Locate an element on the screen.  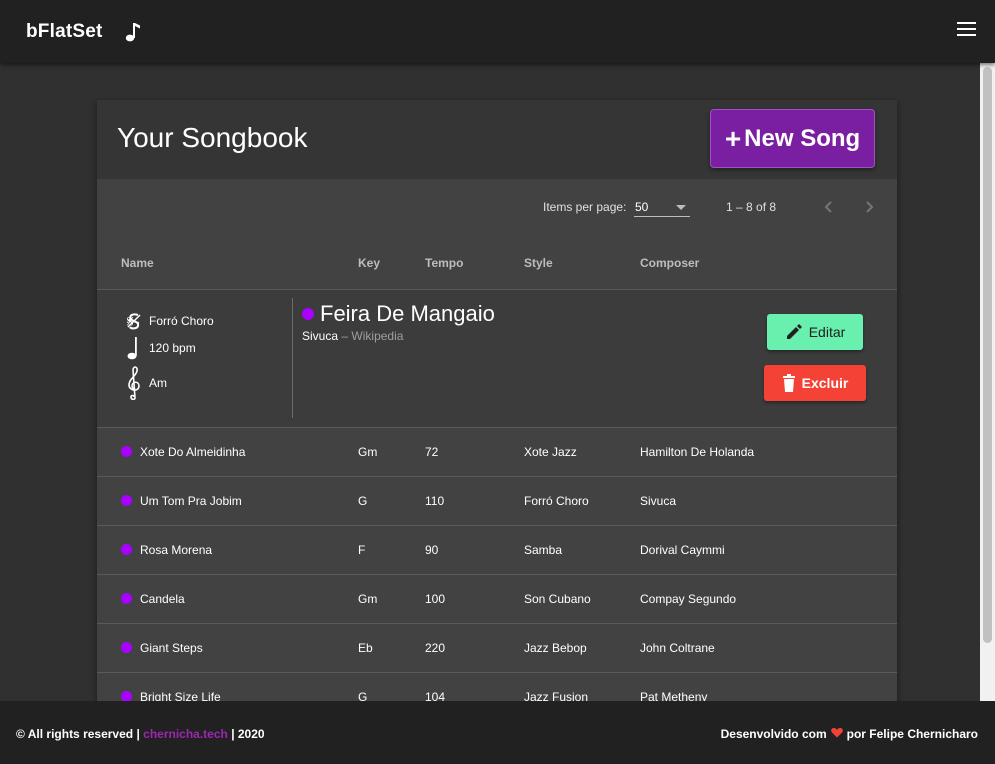
cell-tempo: 90 is located at coordinates (432, 550).